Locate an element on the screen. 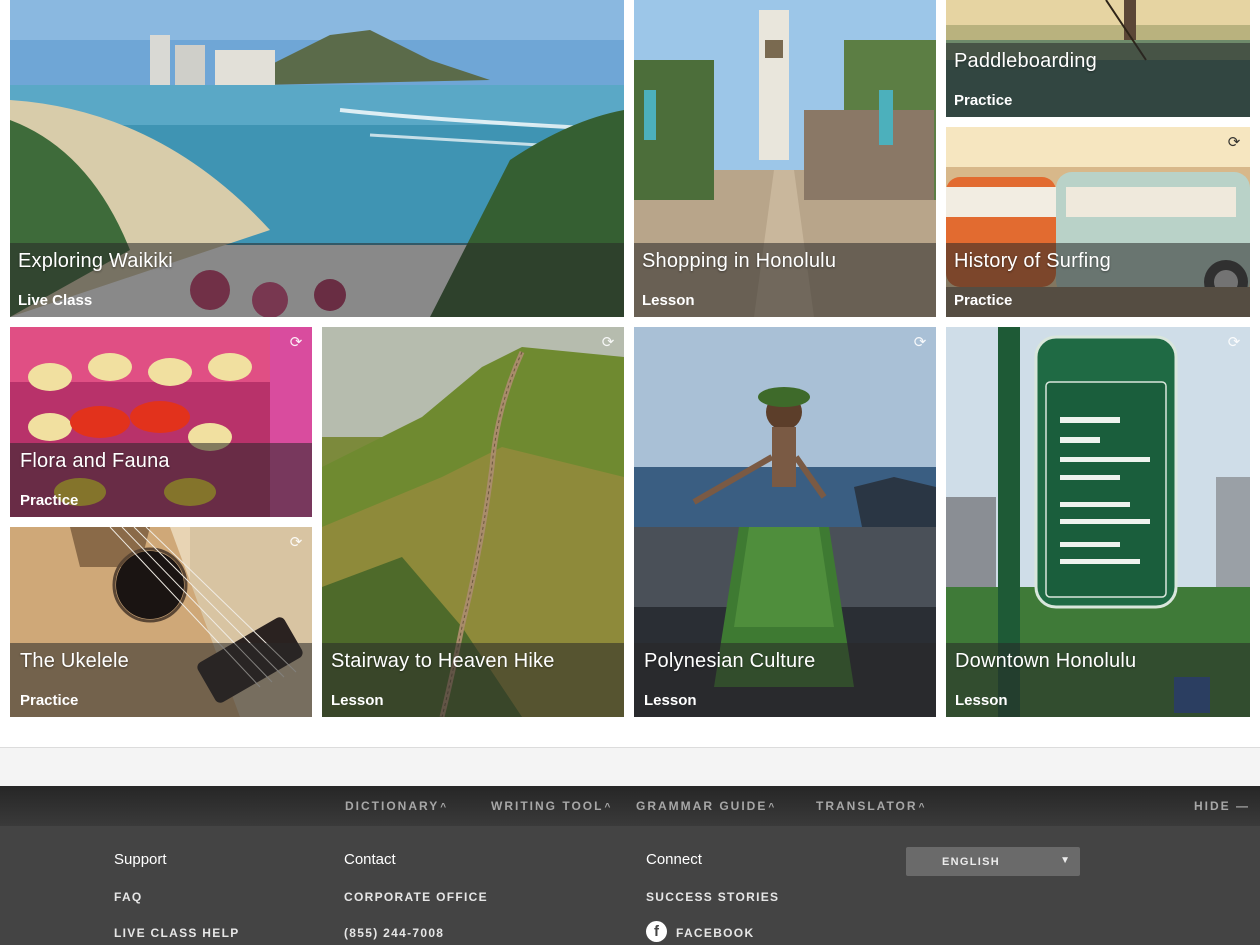 The height and width of the screenshot is (945, 1260). tile-flora-and-fauna: ⟳ Flora and Fauna Practice is located at coordinates (161, 422).